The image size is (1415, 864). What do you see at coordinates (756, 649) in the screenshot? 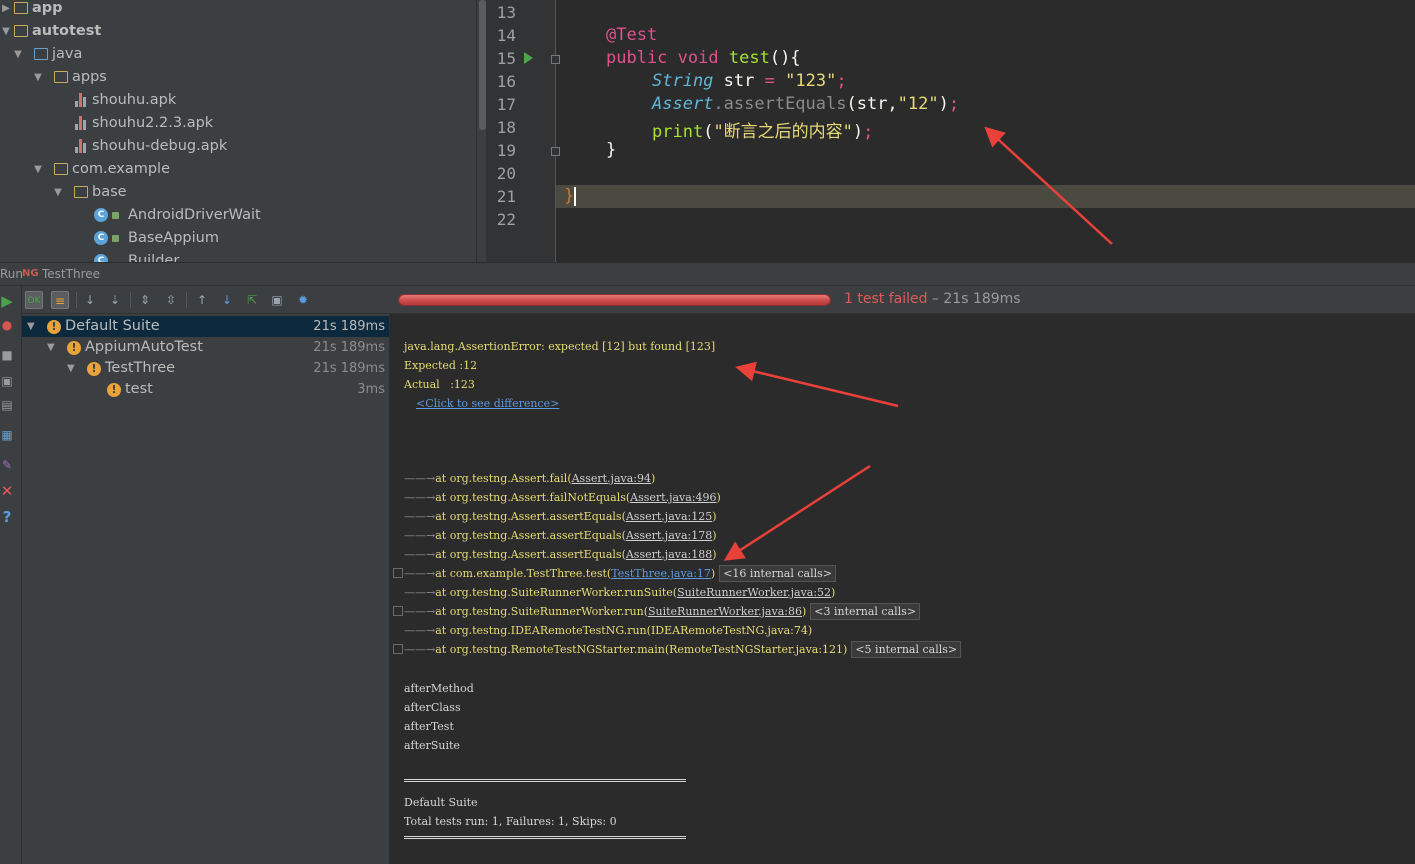
I see `stack-frame-source-link: RemoteTestNGStarter.java:121` at bounding box center [756, 649].